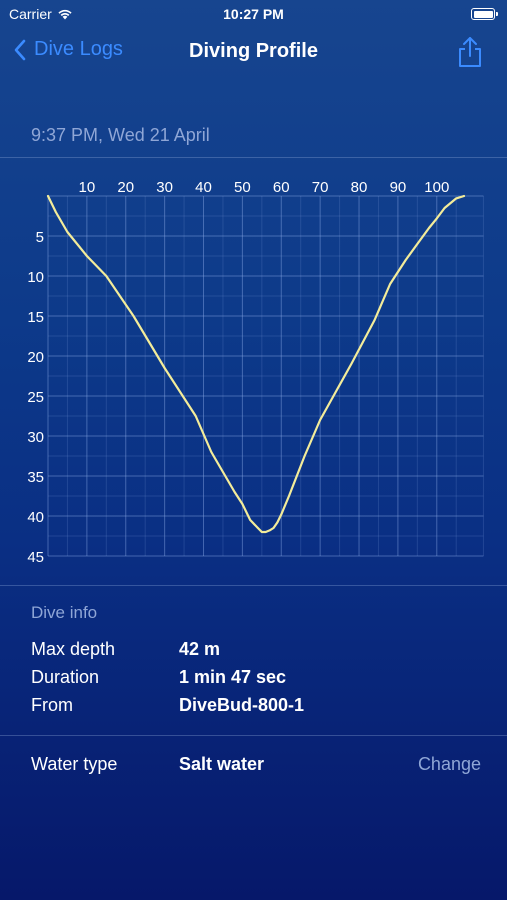  I want to click on x-tick-label: 60, so click(281, 187).